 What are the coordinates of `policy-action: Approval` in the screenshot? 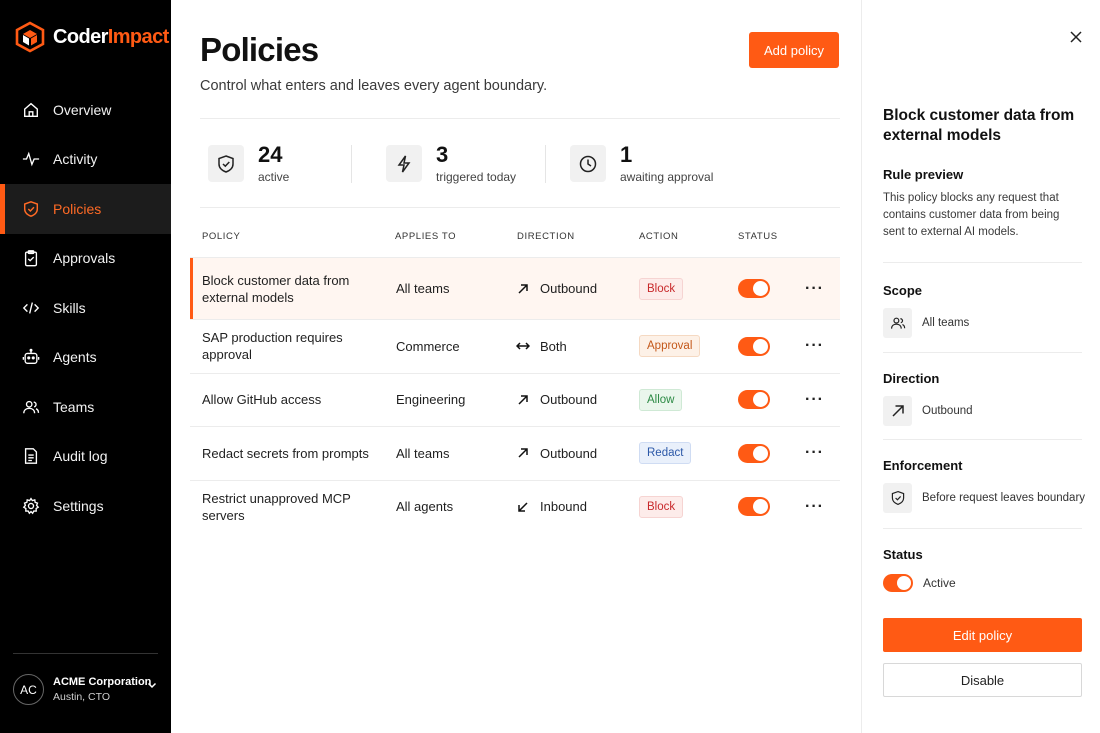 It's located at (670, 346).